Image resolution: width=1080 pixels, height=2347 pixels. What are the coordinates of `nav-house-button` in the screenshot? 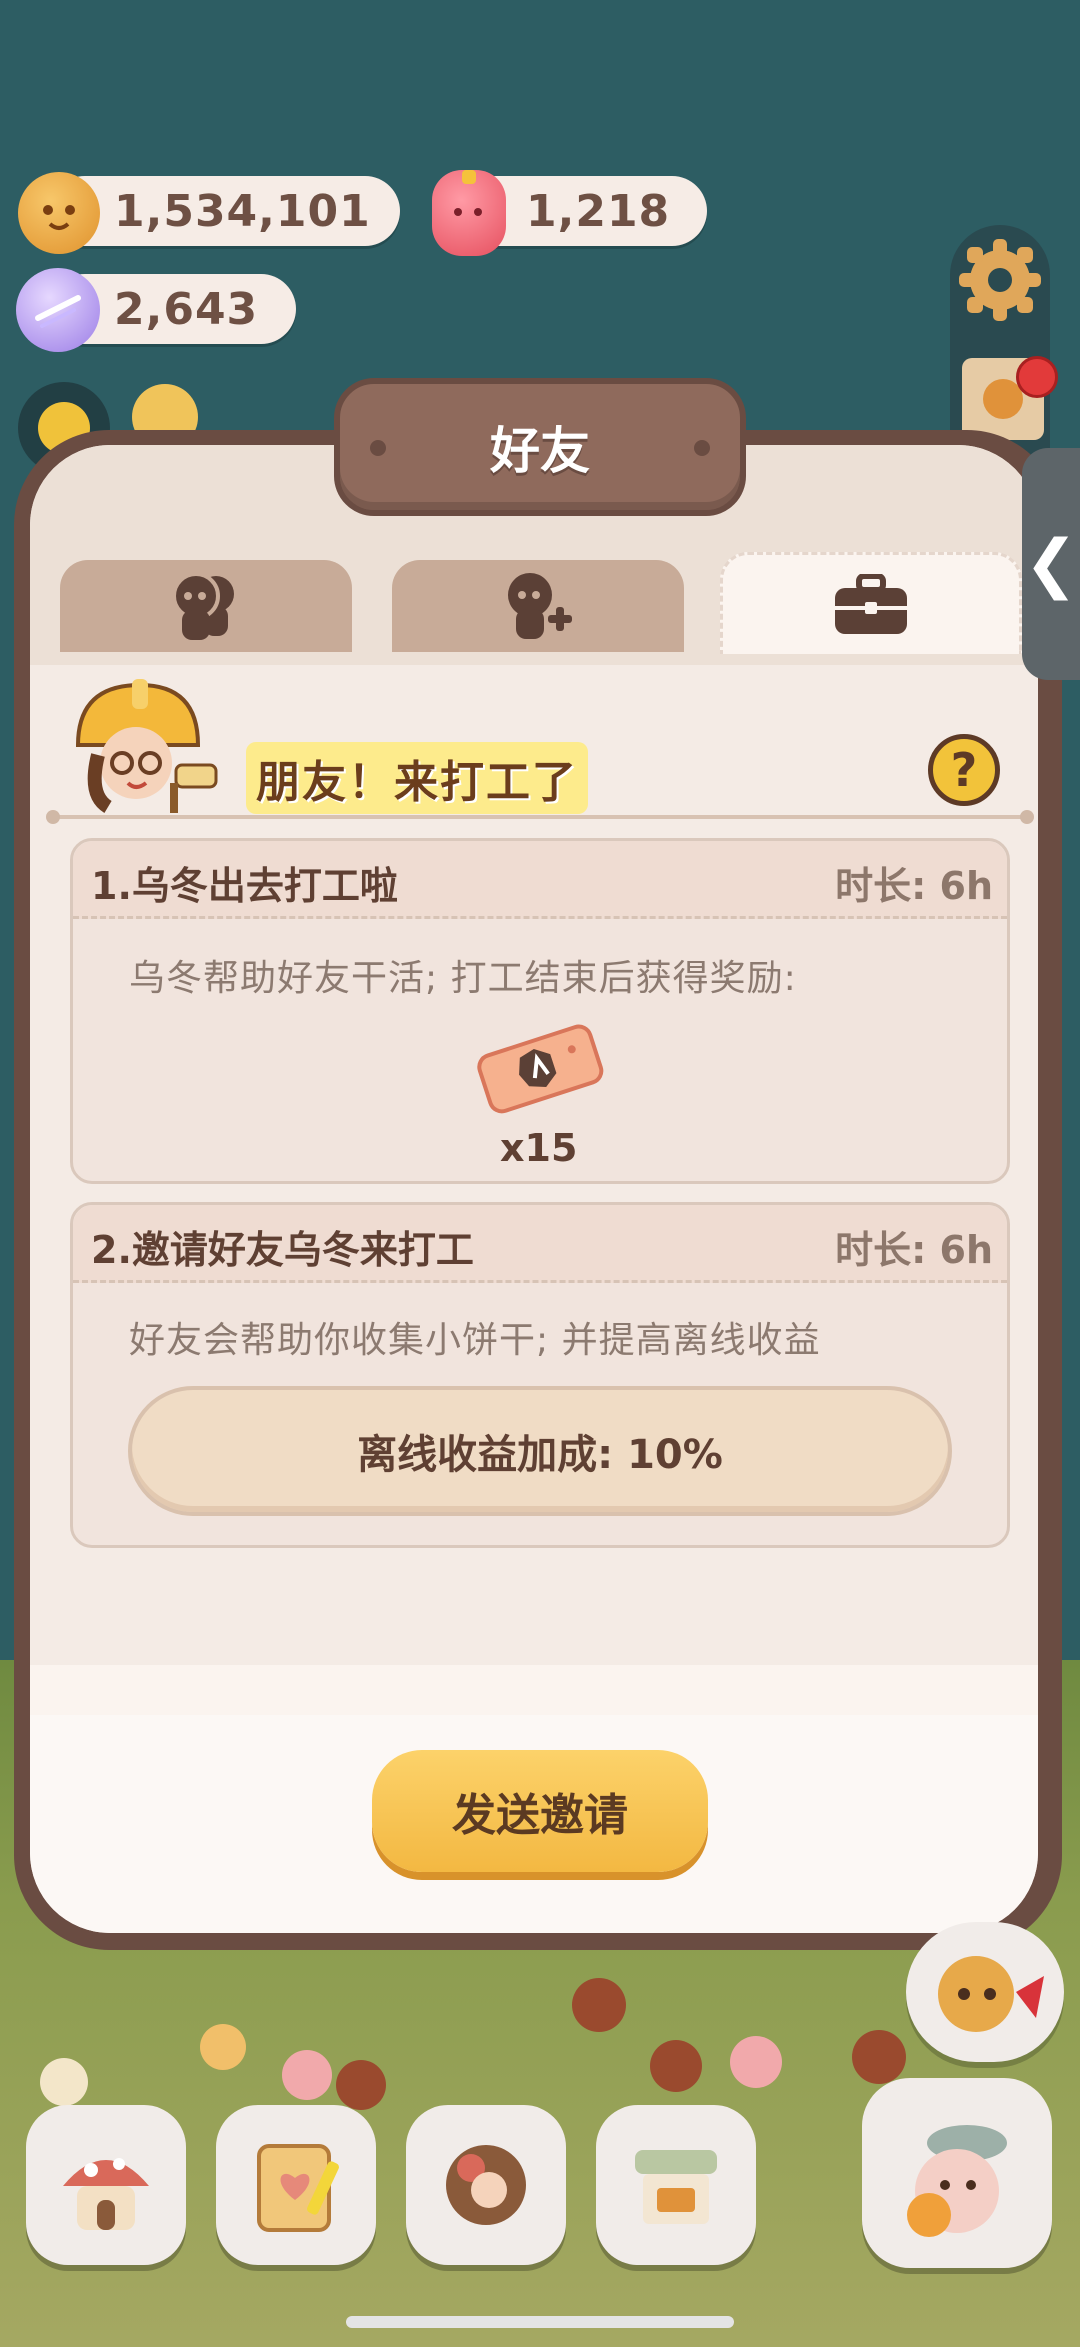 It's located at (106, 2185).